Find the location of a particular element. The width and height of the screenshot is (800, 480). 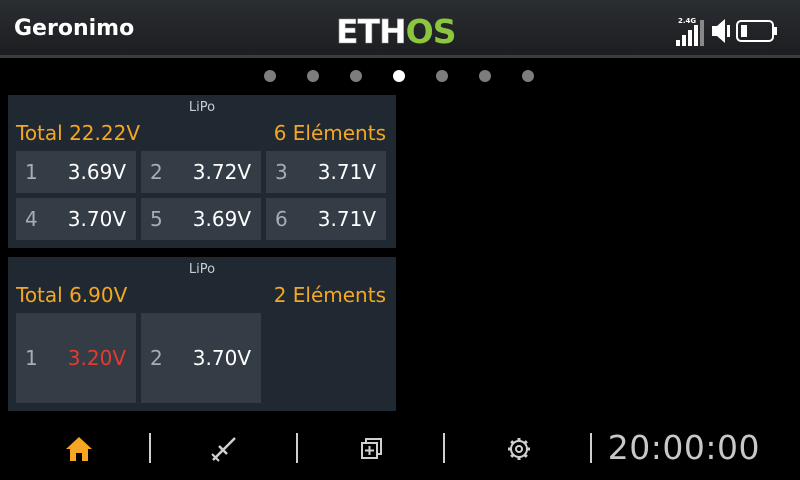

cell-tile: 1 3.20V is located at coordinates (76, 358).